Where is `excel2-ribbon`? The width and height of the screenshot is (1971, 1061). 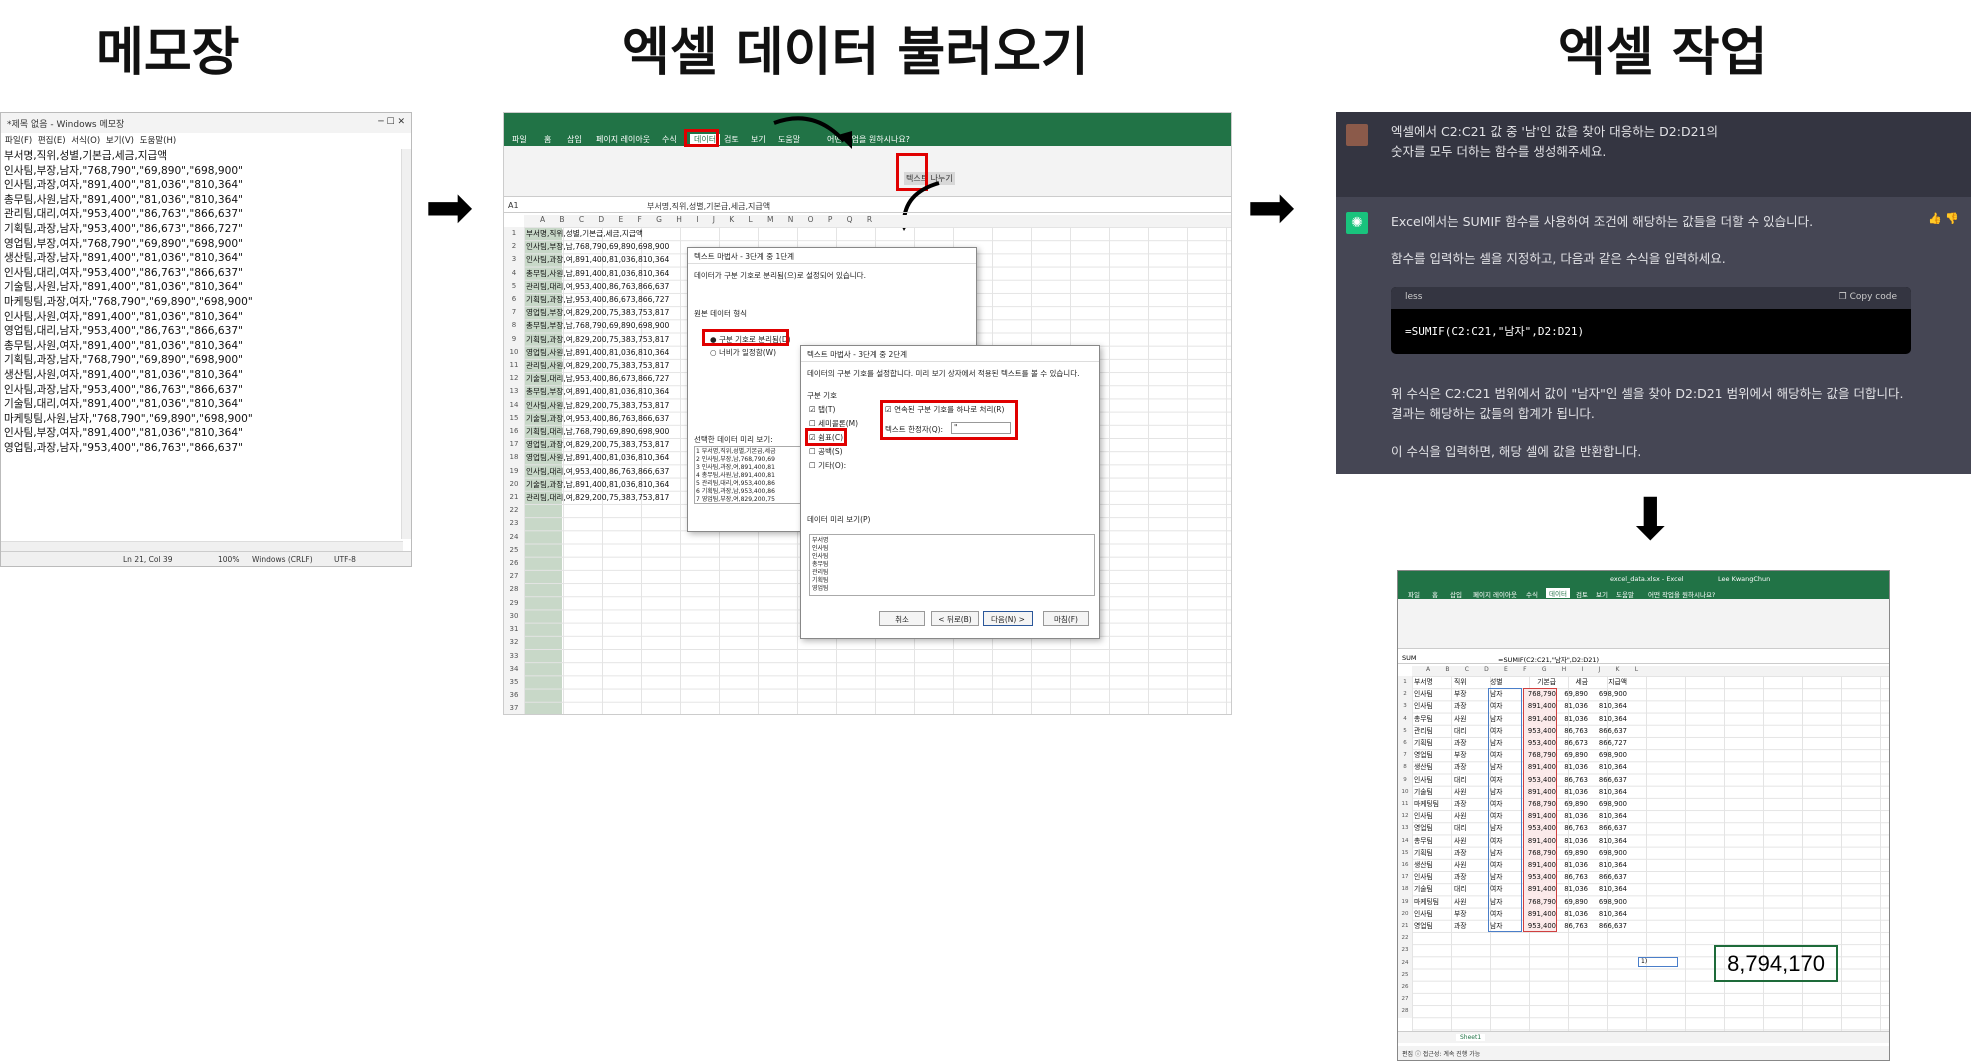 excel2-ribbon is located at coordinates (1643, 624).